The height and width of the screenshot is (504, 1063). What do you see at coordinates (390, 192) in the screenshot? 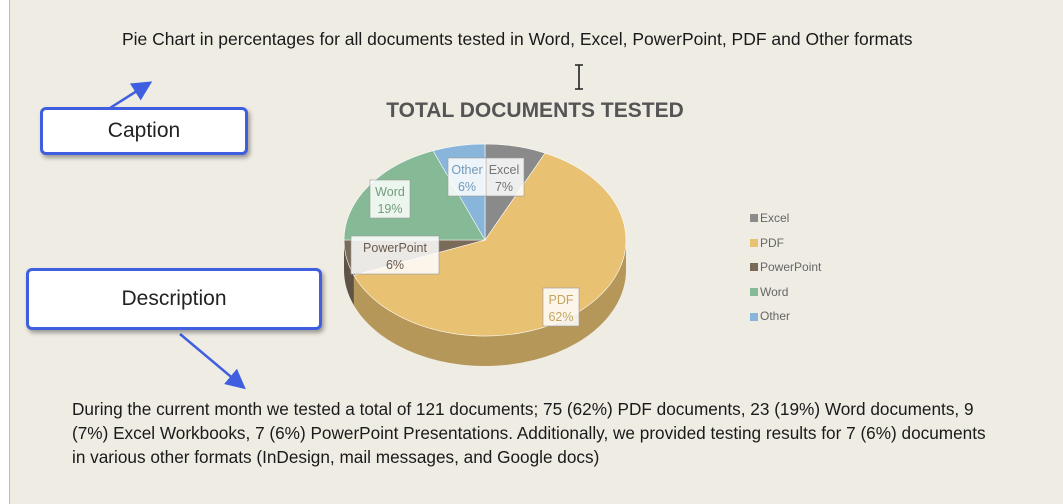
I see `svg-text: Word` at bounding box center [390, 192].